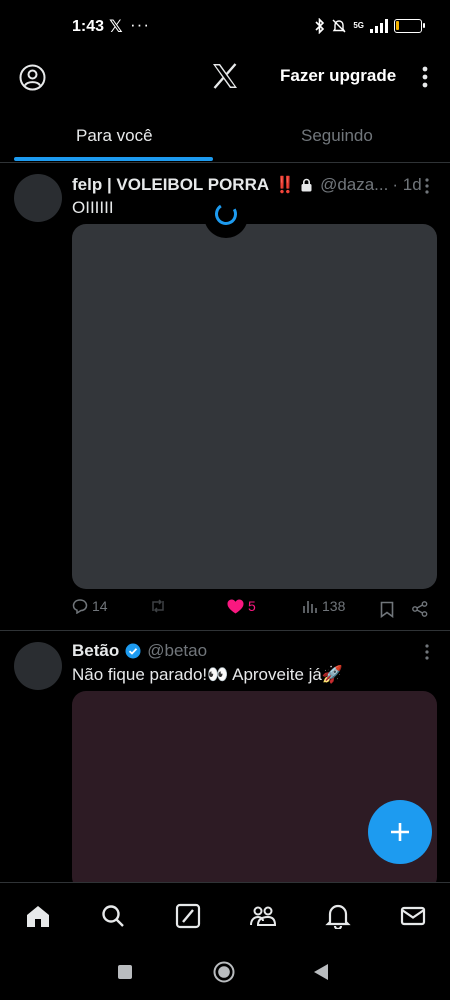 The height and width of the screenshot is (1000, 450). I want to click on status-bar: 1:43 𝕏 ··· 5G 2, so click(225, 28).